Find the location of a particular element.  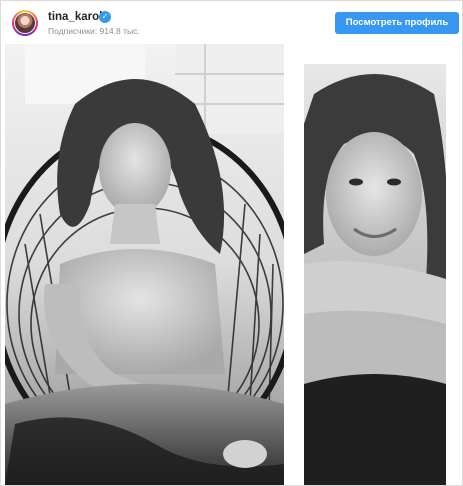

username-link: tina_karol is located at coordinates (75, 17).